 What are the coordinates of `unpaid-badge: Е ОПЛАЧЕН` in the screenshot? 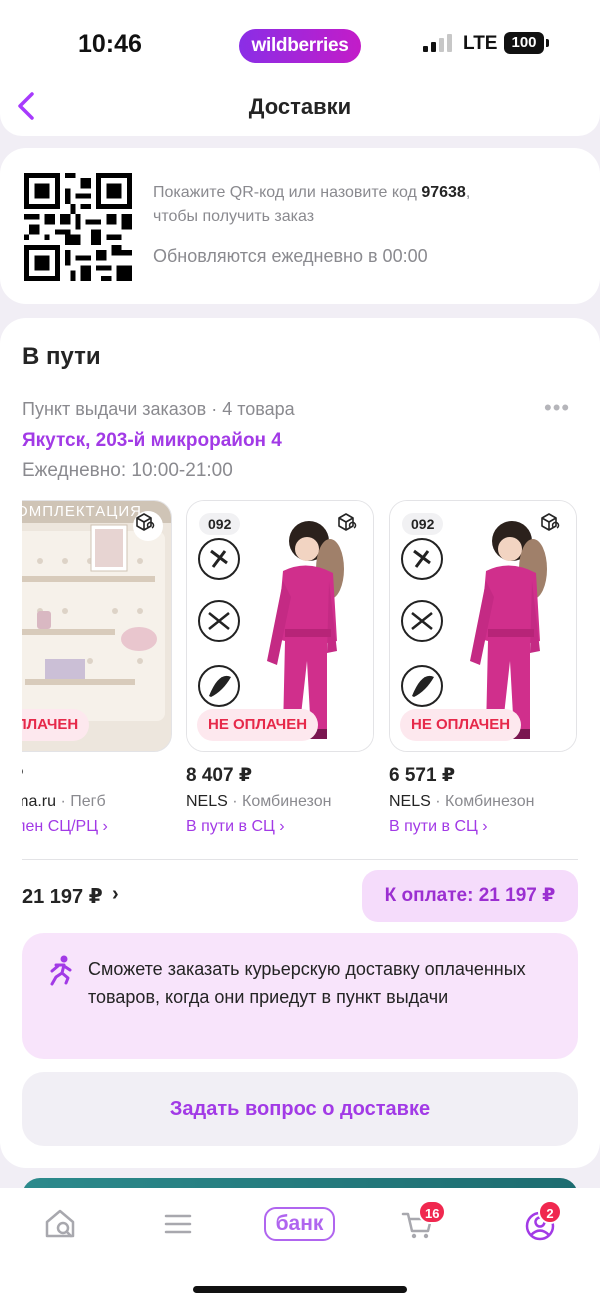 It's located at (56, 725).